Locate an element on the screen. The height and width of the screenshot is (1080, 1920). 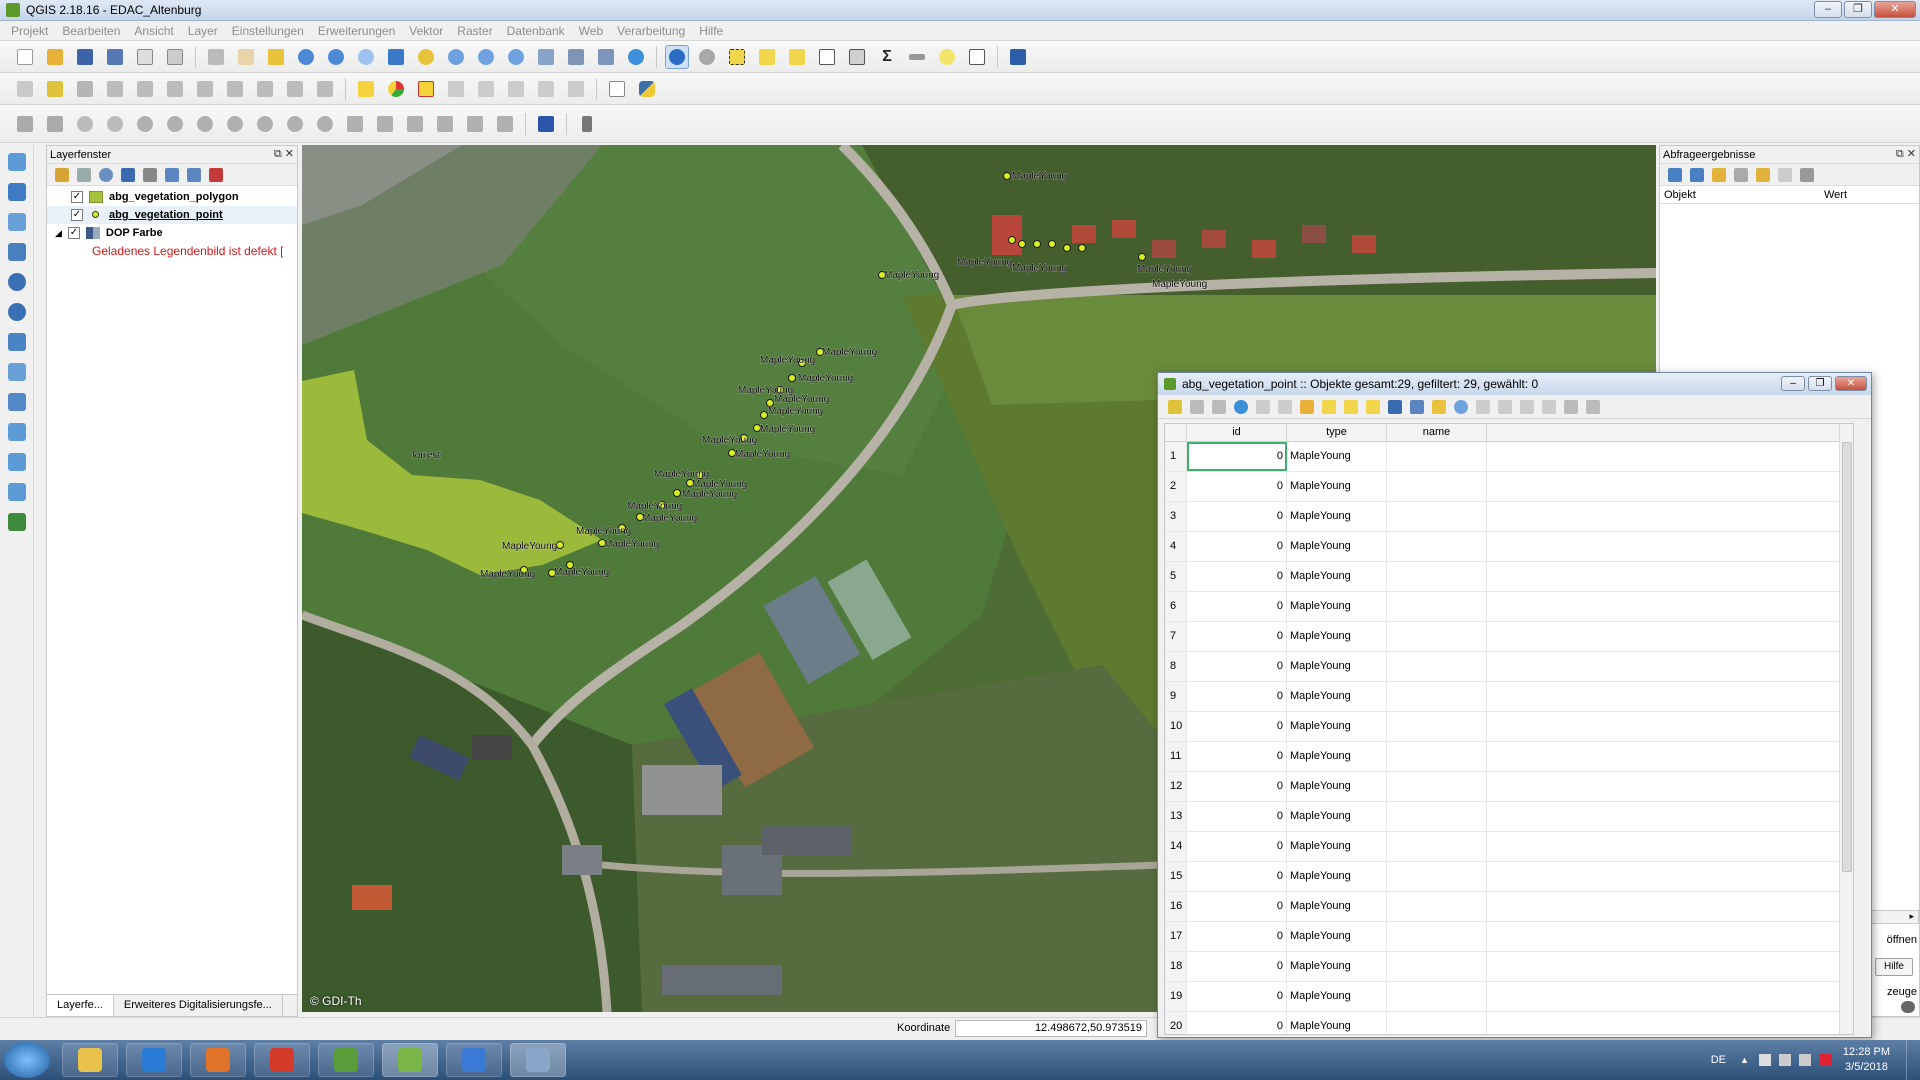
save-as-icon is located at coordinates (115, 57).